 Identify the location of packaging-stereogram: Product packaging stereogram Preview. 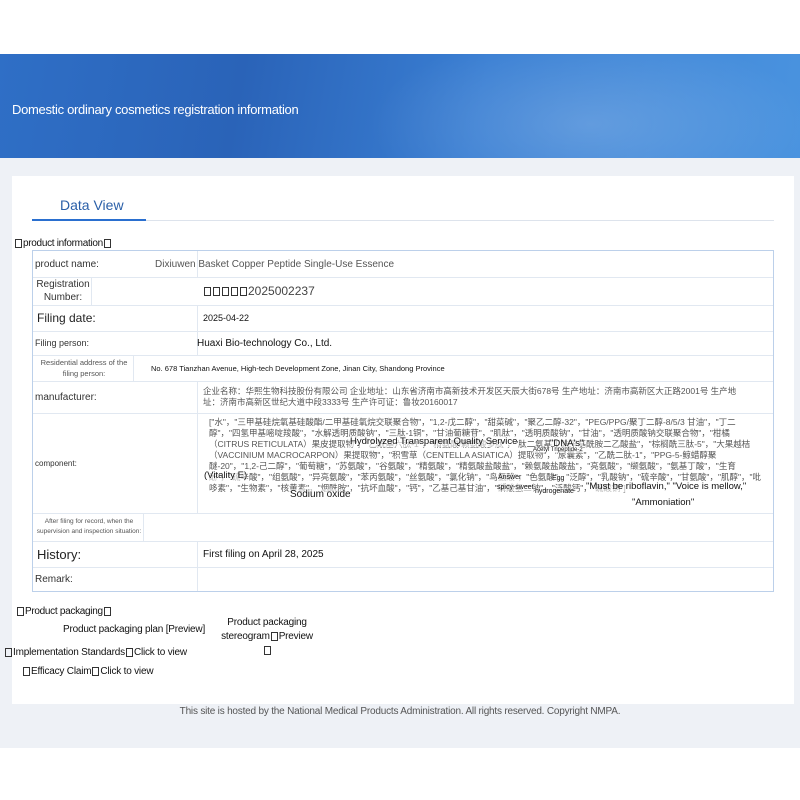
(267, 637).